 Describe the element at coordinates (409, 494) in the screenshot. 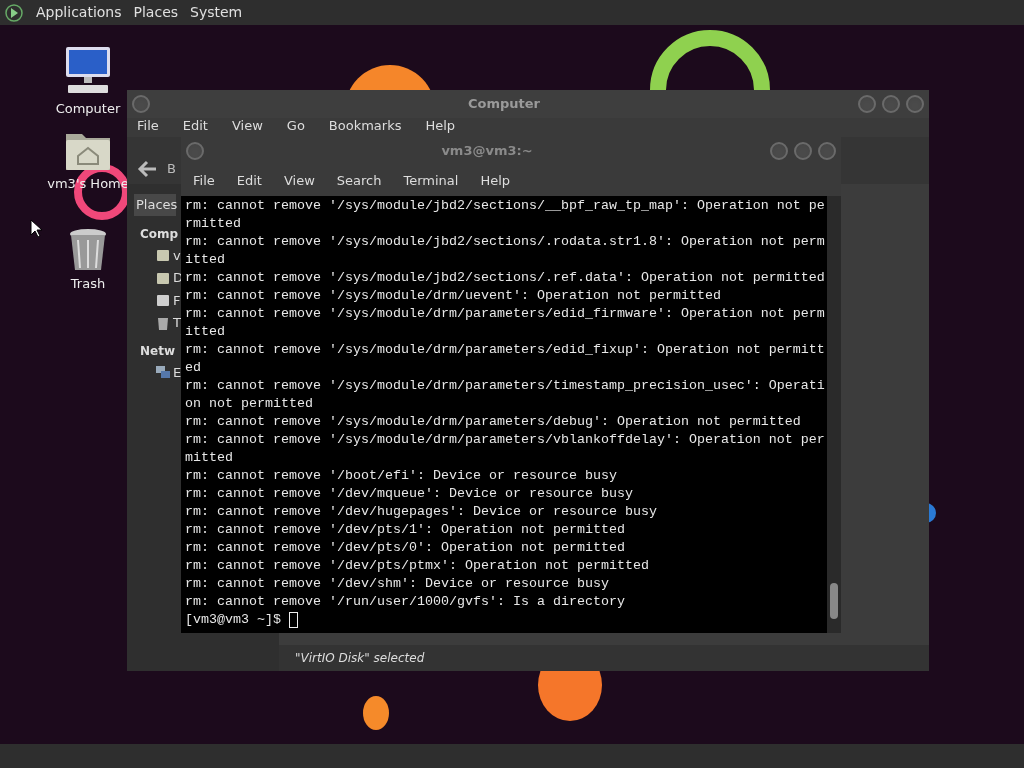

I see `terminal-line: rm: cannot remove '/dev/mqueue': Device or resource busy` at that location.